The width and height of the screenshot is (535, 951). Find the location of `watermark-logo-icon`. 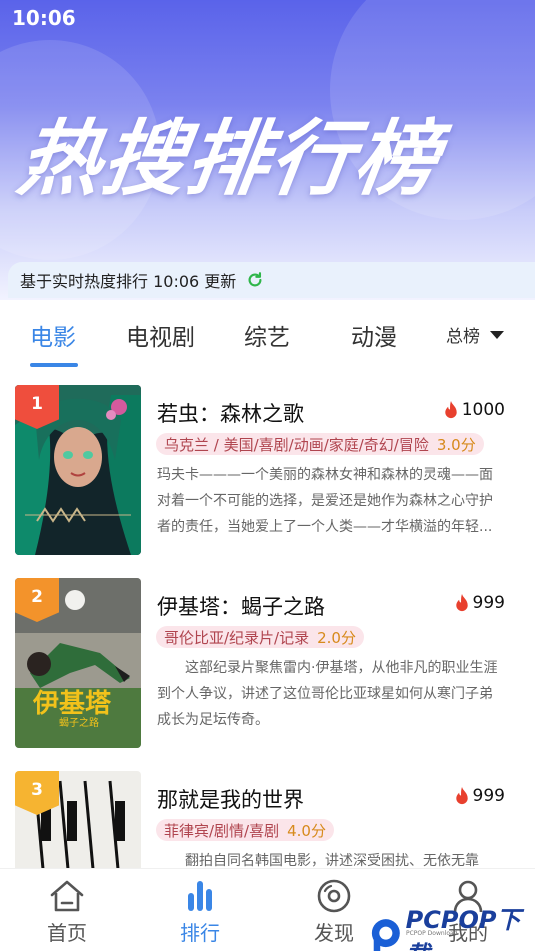

watermark-logo-icon is located at coordinates (385, 935).